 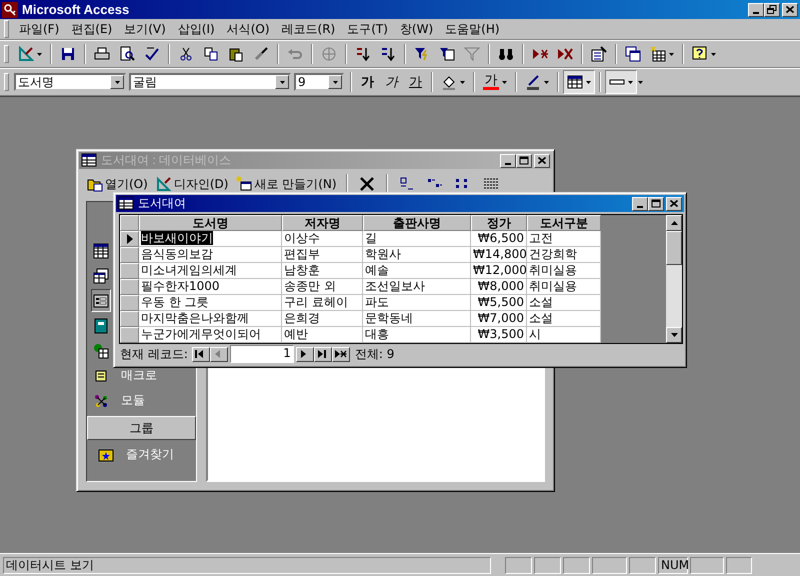 What do you see at coordinates (322, 319) in the screenshot?
I see `table-cell: 은희경` at bounding box center [322, 319].